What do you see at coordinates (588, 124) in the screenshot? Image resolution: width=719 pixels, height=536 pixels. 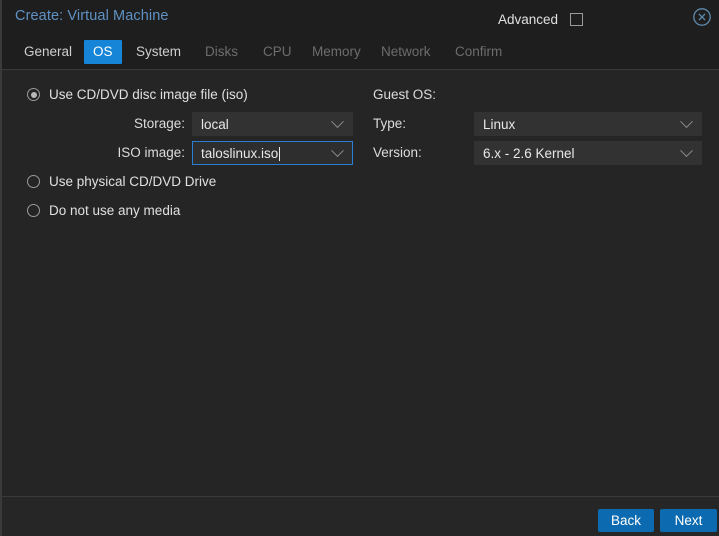 I see `guest-os-type-select: Linux` at bounding box center [588, 124].